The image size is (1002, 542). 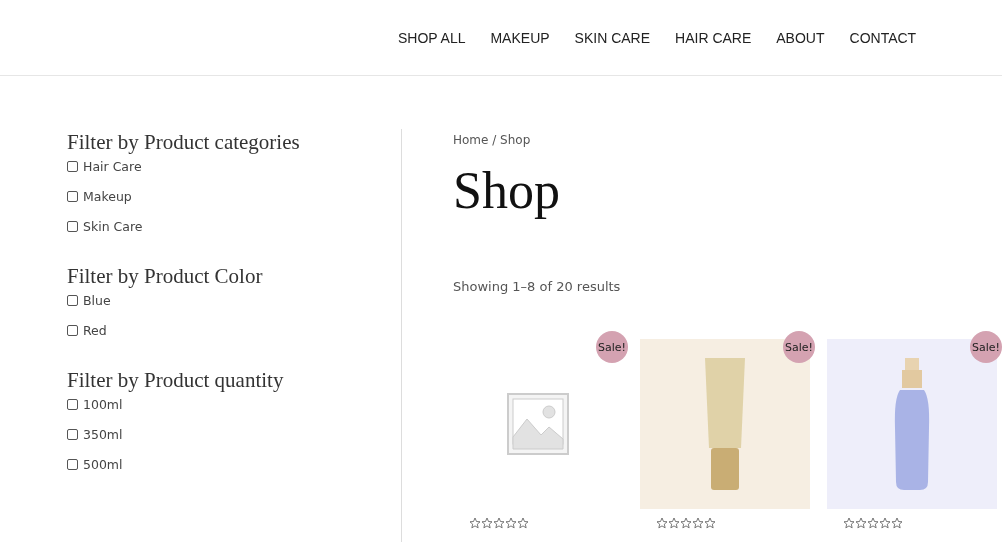 What do you see at coordinates (538, 424) in the screenshot?
I see `image-placeholder-icon` at bounding box center [538, 424].